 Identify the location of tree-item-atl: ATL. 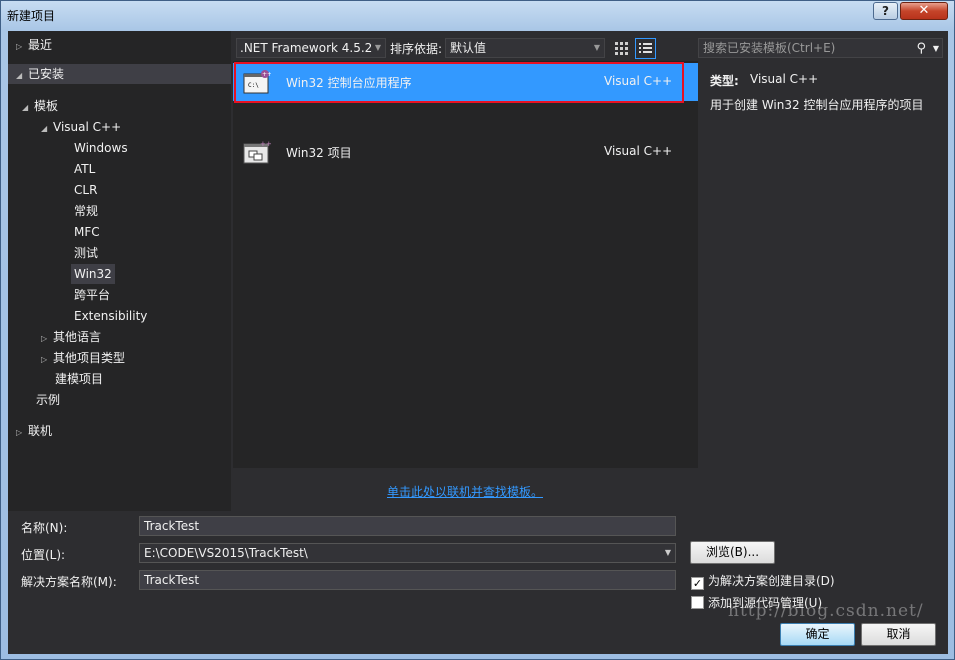
(84, 169).